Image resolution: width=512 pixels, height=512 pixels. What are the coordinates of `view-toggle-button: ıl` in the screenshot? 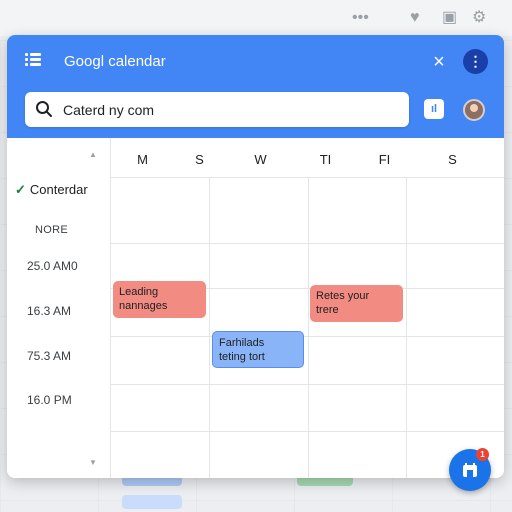 It's located at (434, 109).